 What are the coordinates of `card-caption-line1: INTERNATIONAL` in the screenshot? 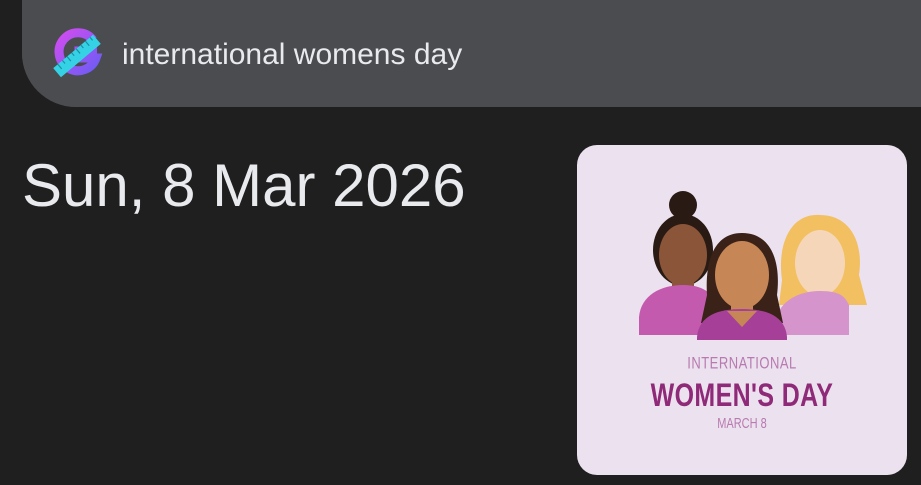 It's located at (742, 362).